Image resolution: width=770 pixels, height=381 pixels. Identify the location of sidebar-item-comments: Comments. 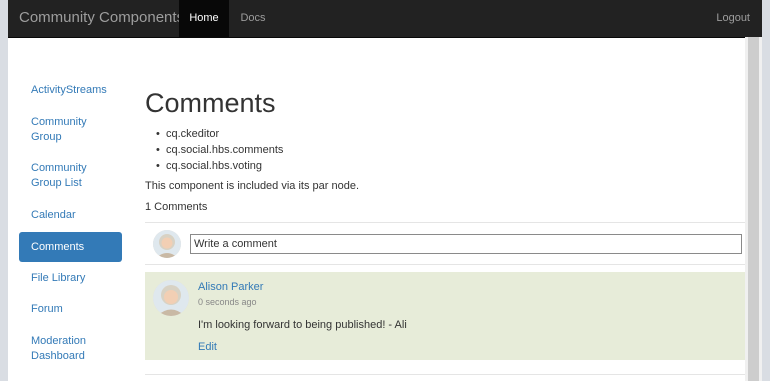
(70, 247).